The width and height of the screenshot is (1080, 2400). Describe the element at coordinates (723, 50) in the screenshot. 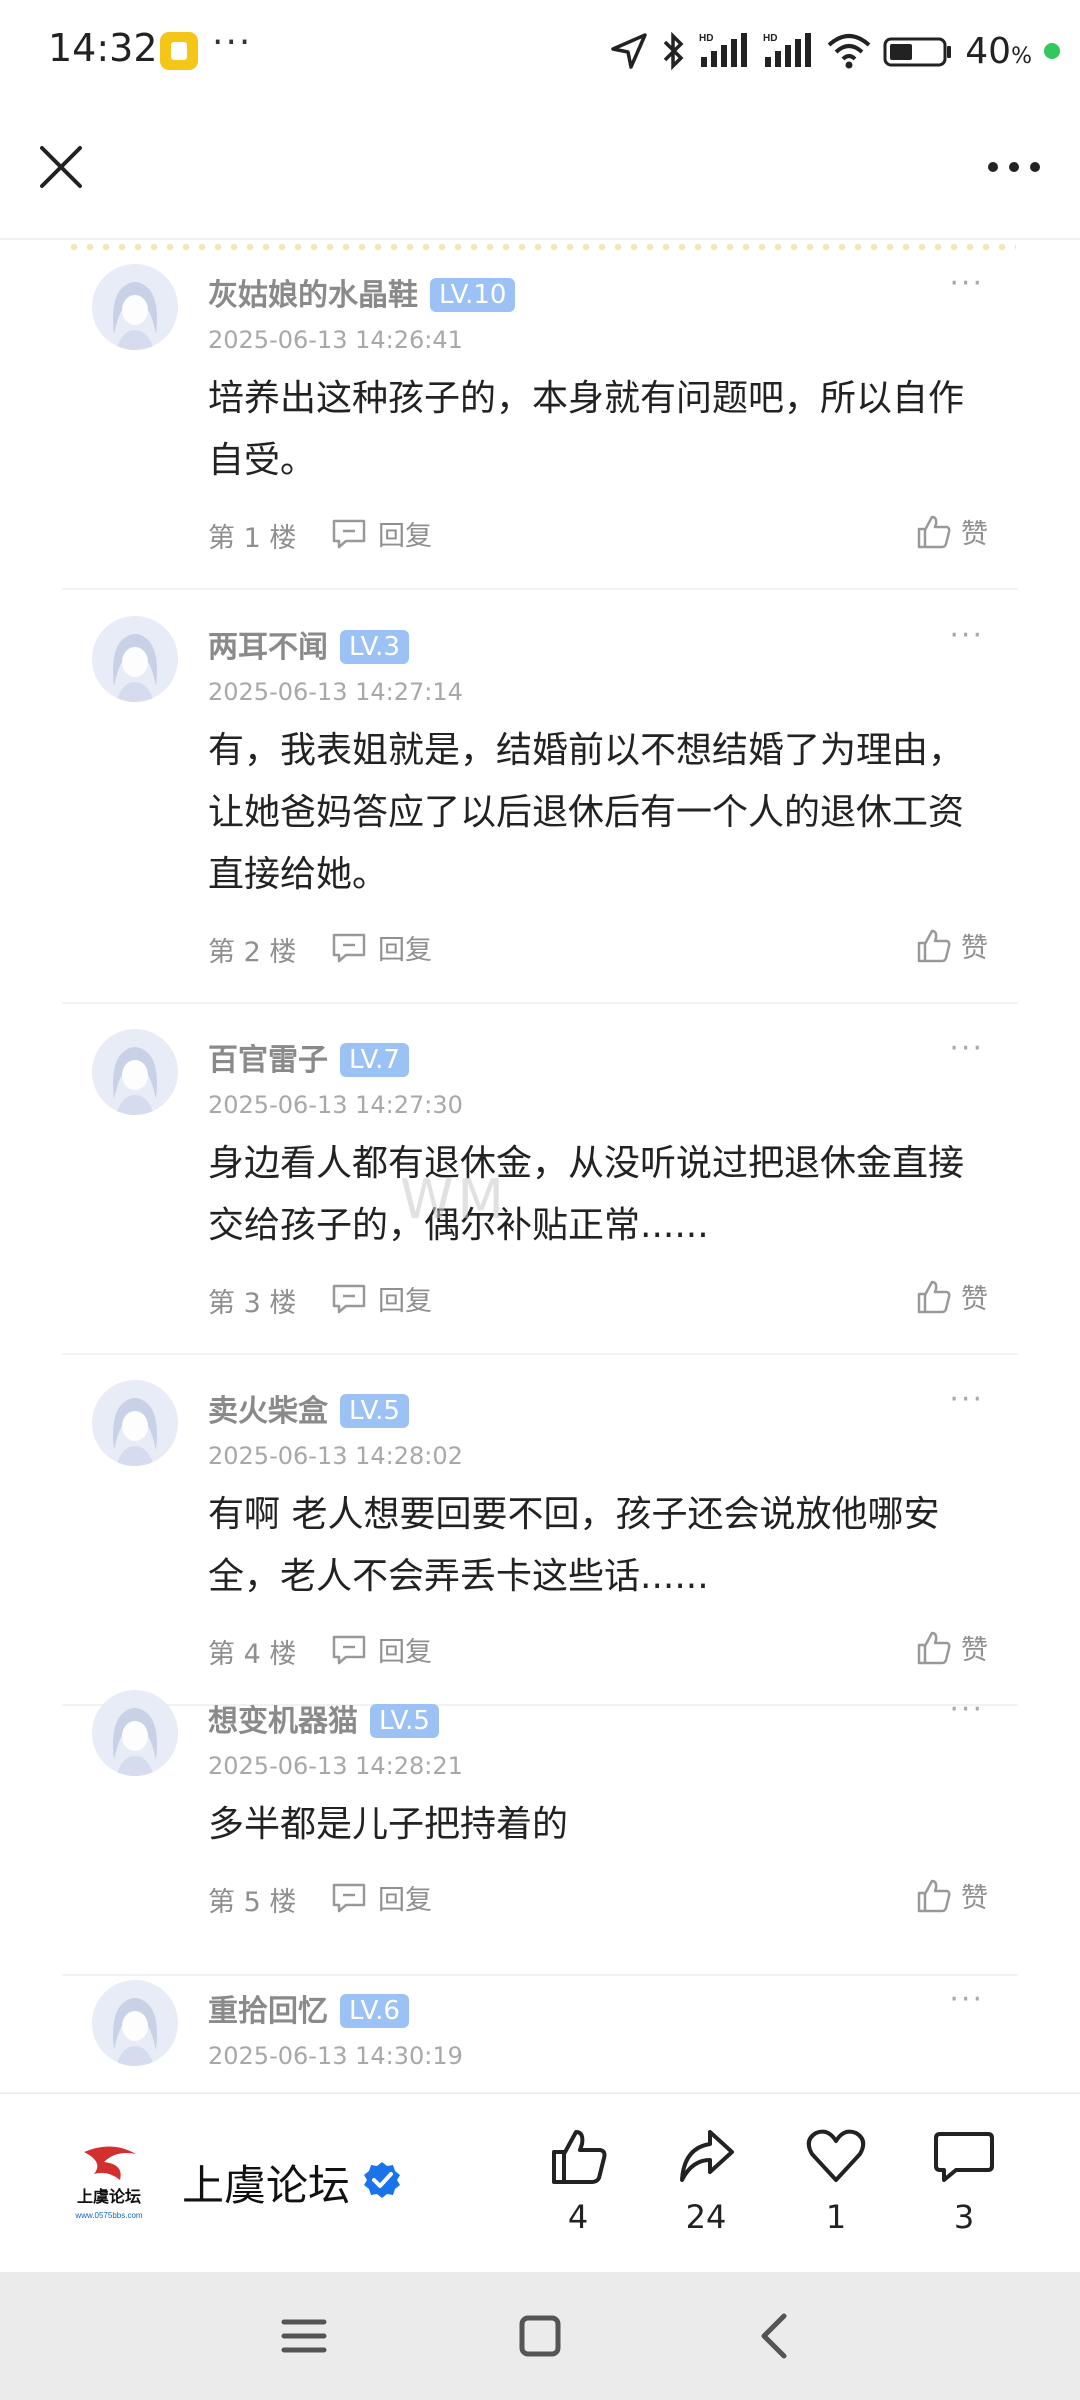

I see `signal-icon: HD` at that location.